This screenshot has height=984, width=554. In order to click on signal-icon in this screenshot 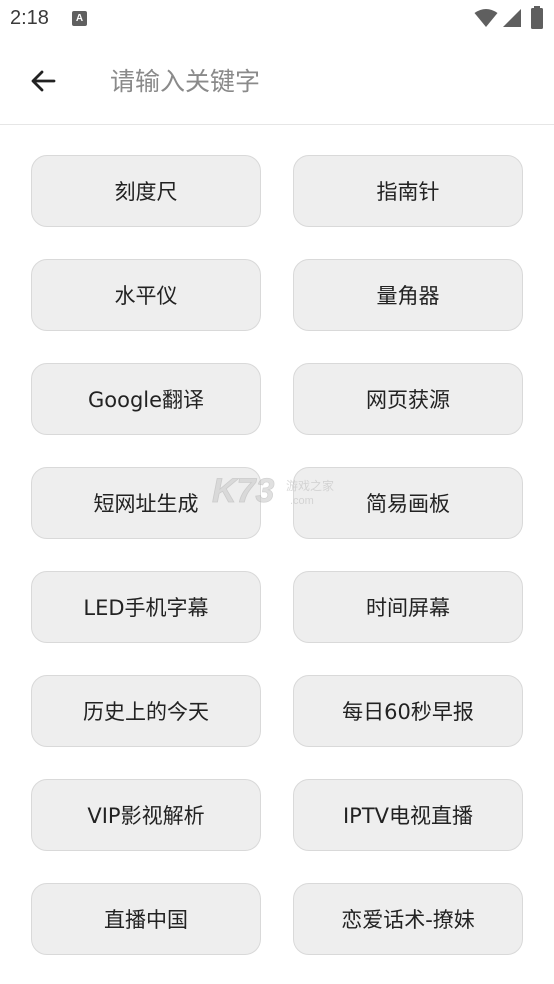, I will do `click(512, 18)`.